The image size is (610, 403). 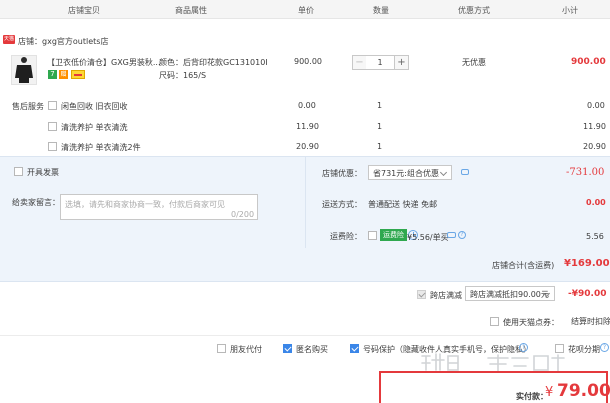 I want to click on shop-label: 店铺：gxg官方outlets店, so click(x=63, y=41).